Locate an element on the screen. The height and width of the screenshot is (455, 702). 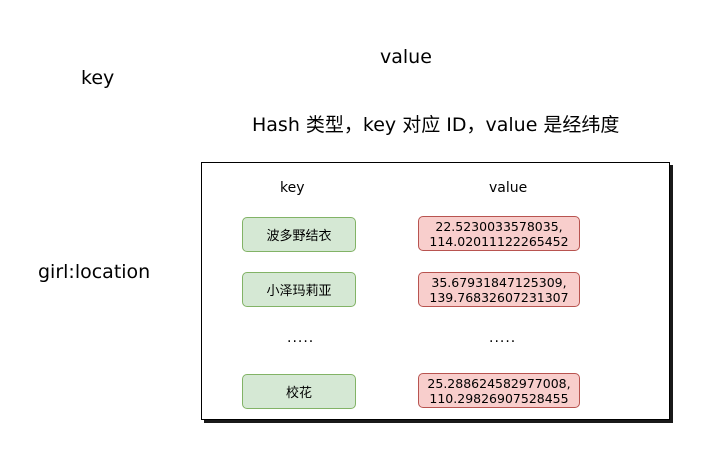
value-line: 25.288624582977008, is located at coordinates (499, 383).